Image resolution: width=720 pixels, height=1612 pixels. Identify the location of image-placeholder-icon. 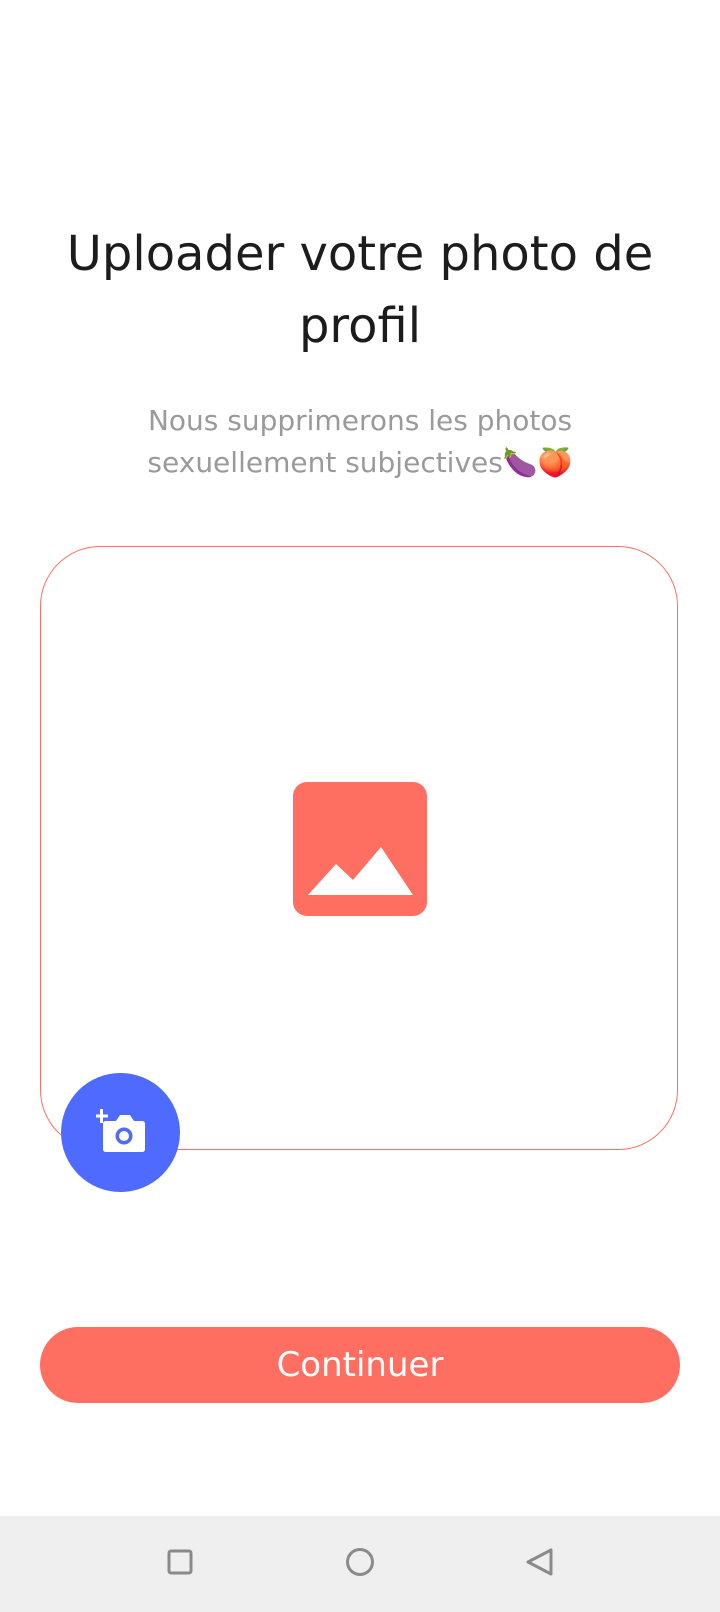
(360, 849).